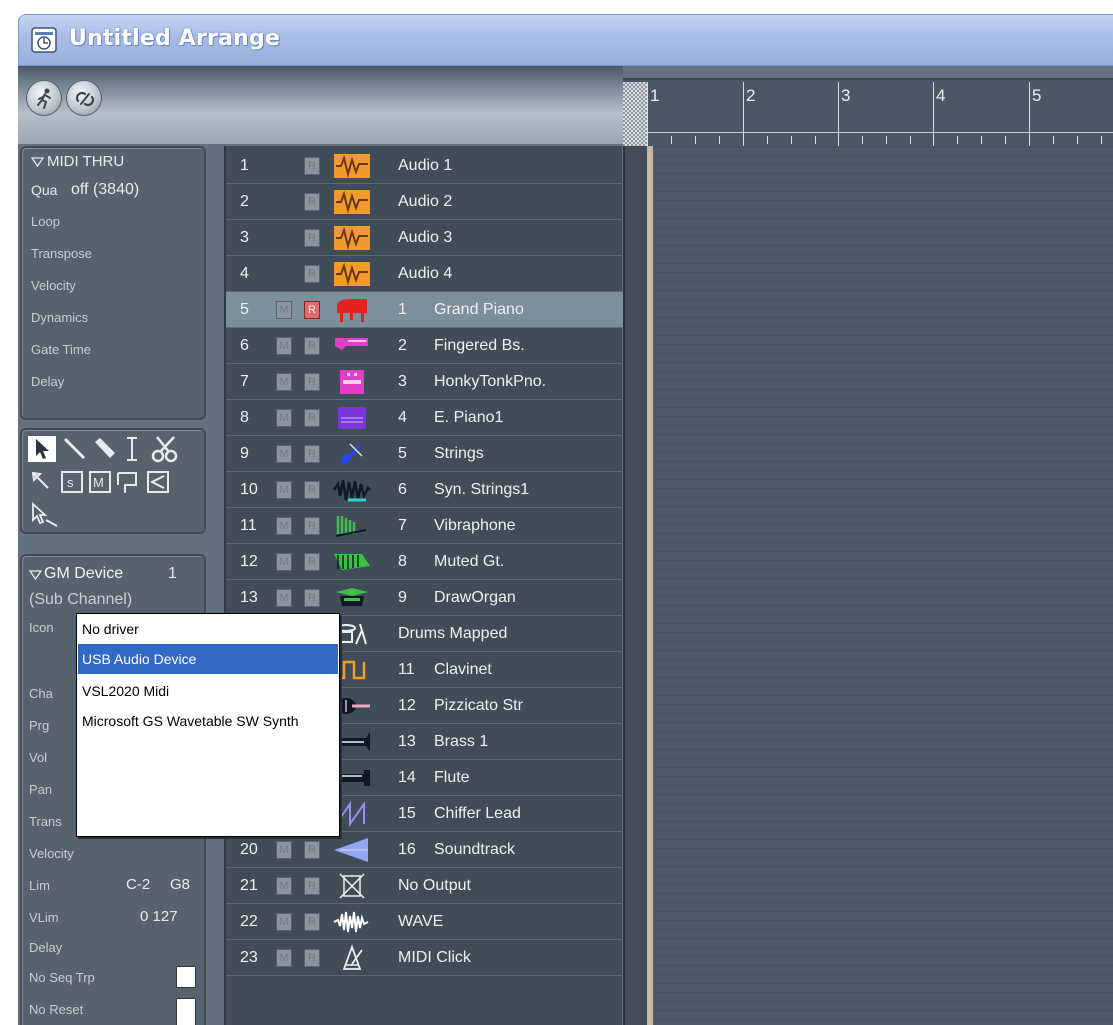 The width and height of the screenshot is (1113, 1025). Describe the element at coordinates (868, 112) in the screenshot. I see `bar-ruler: 1 2 3 4 5` at that location.